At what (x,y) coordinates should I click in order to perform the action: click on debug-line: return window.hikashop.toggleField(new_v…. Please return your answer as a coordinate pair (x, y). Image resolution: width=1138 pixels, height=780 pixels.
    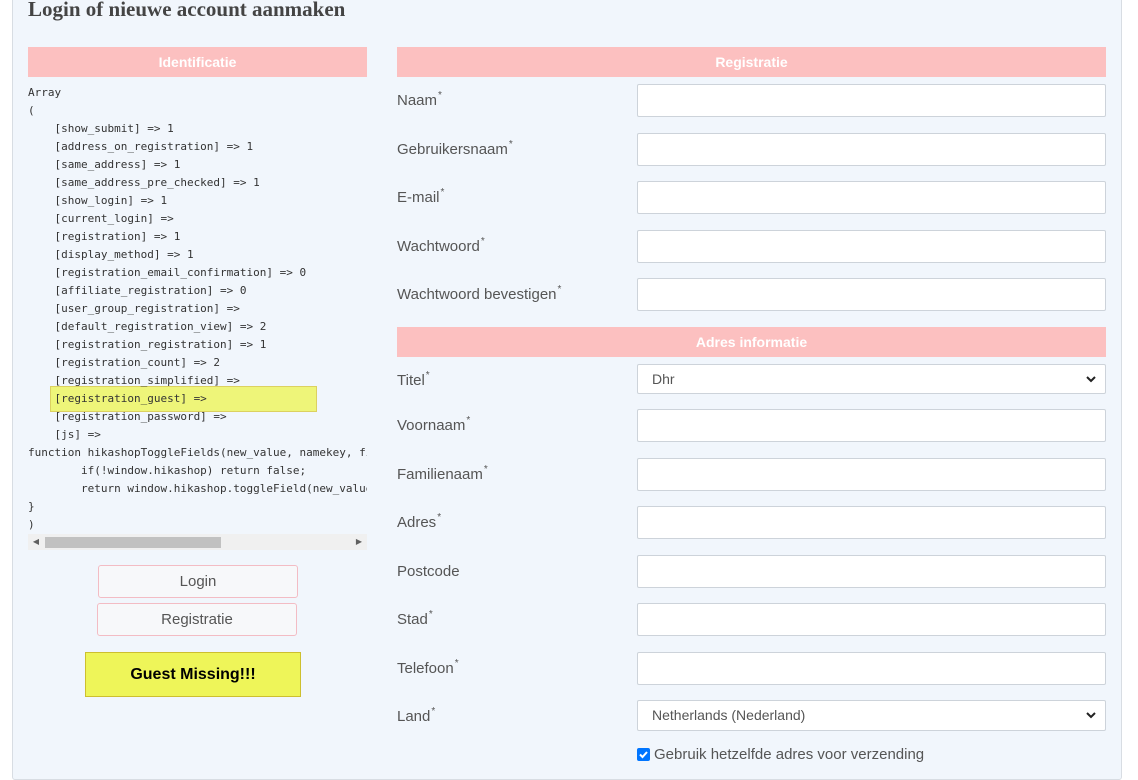
    Looking at the image, I should click on (223, 488).